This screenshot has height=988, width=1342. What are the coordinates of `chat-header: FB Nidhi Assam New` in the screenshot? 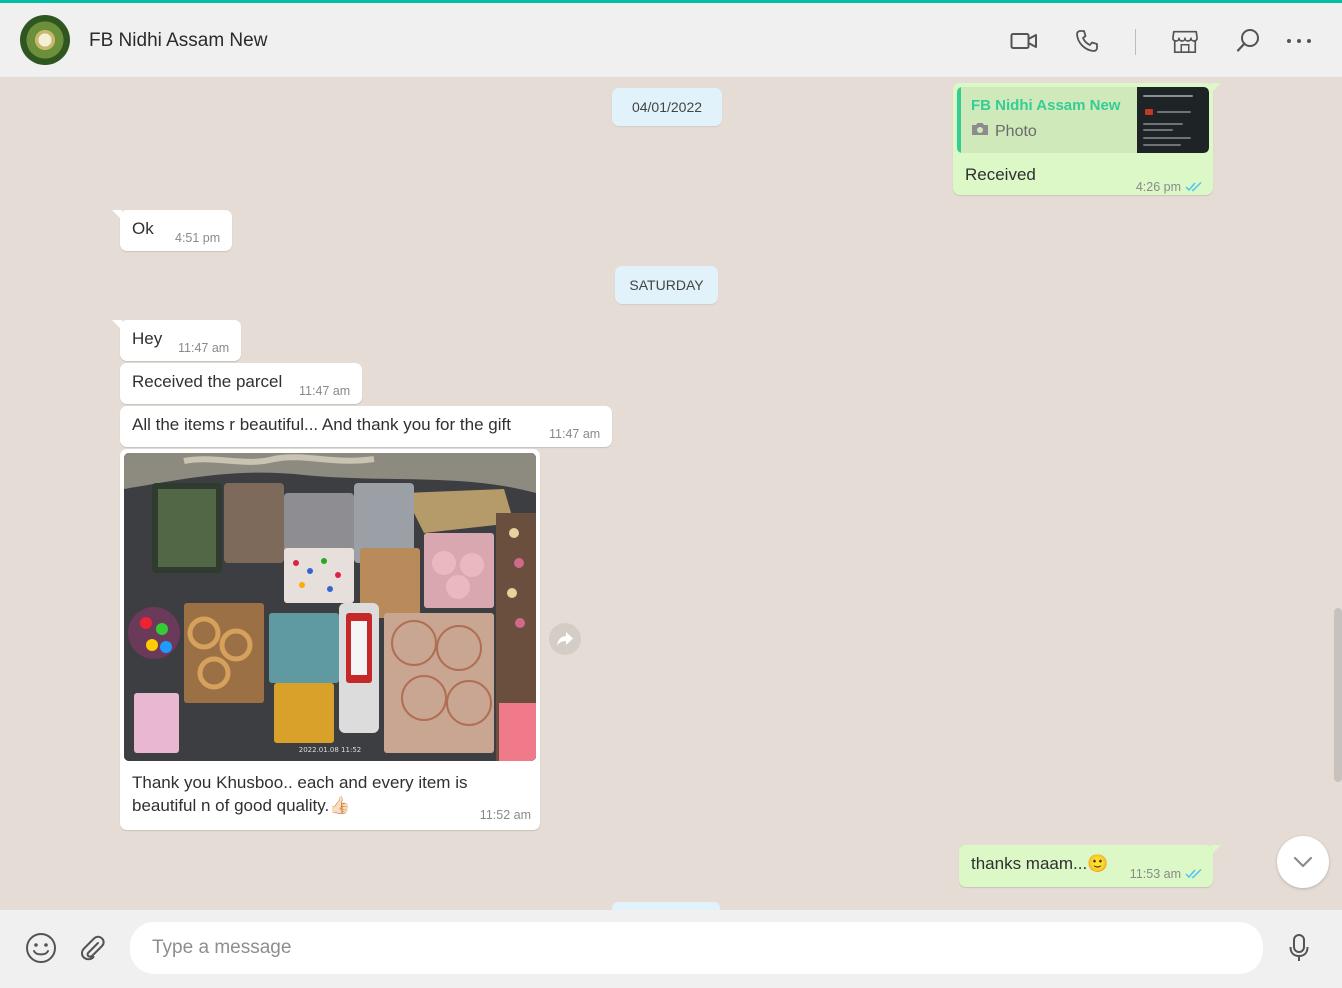 It's located at (671, 40).